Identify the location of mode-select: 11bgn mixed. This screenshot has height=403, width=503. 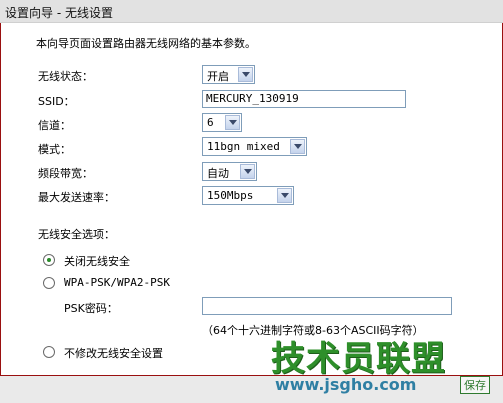
(254, 146).